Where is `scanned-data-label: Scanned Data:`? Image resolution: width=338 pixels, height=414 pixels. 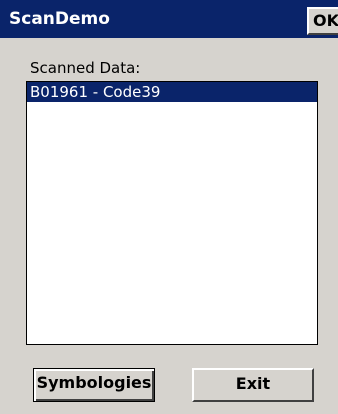
scanned-data-label: Scanned Data: is located at coordinates (85, 68).